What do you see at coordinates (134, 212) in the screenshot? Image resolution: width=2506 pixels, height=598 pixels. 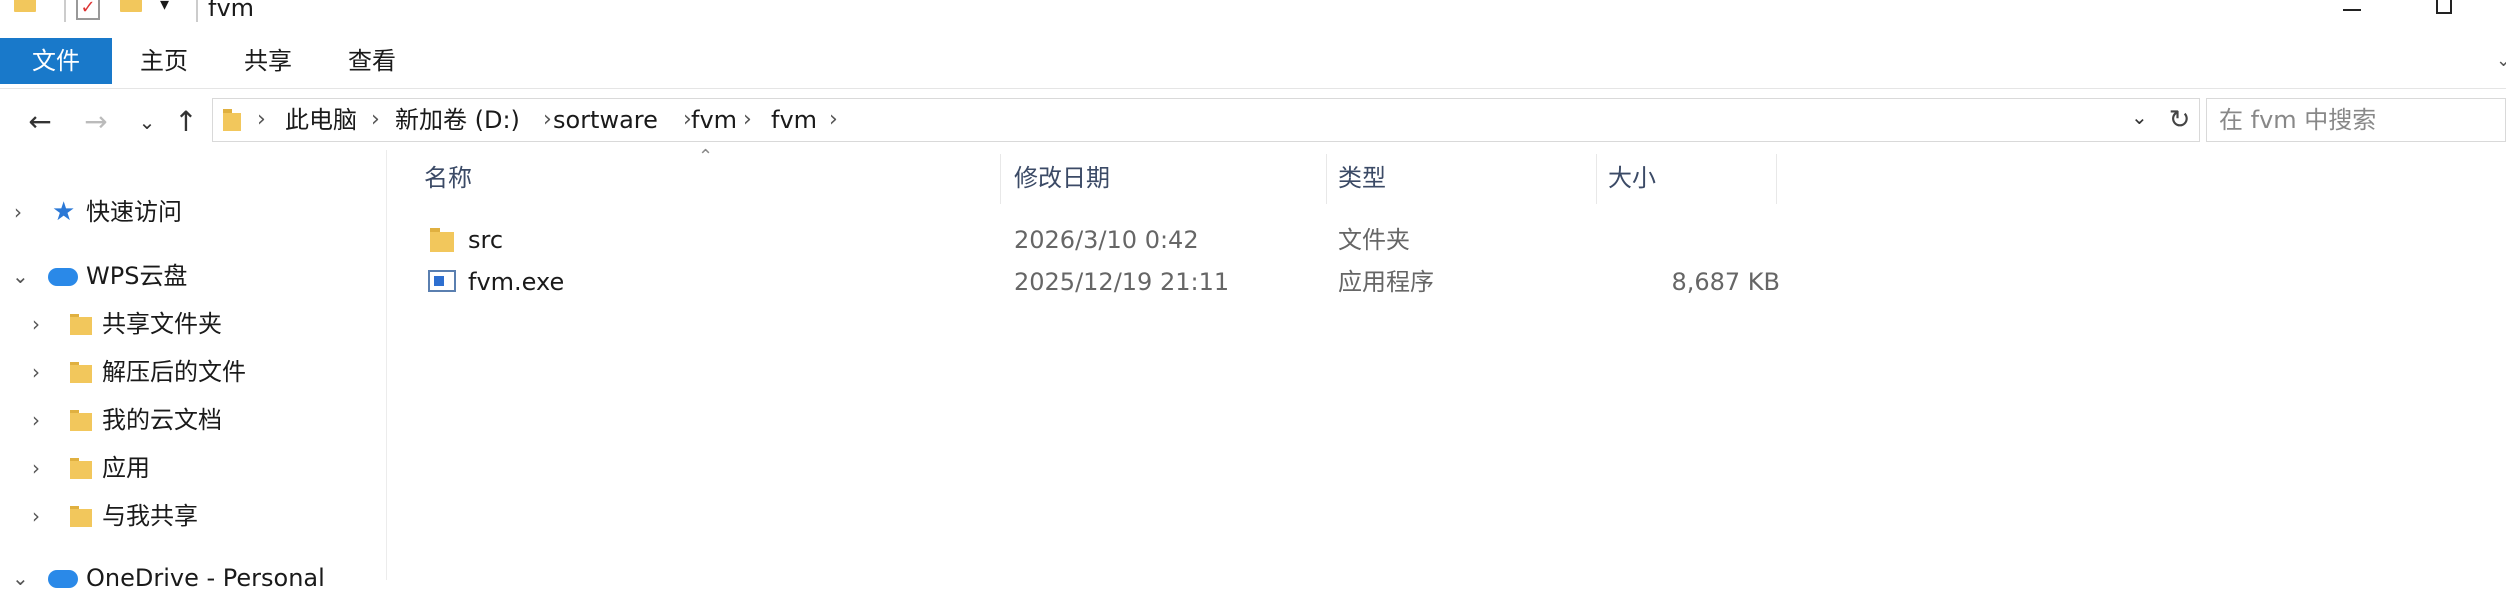 I see `nav-item-label: 快速访问` at bounding box center [134, 212].